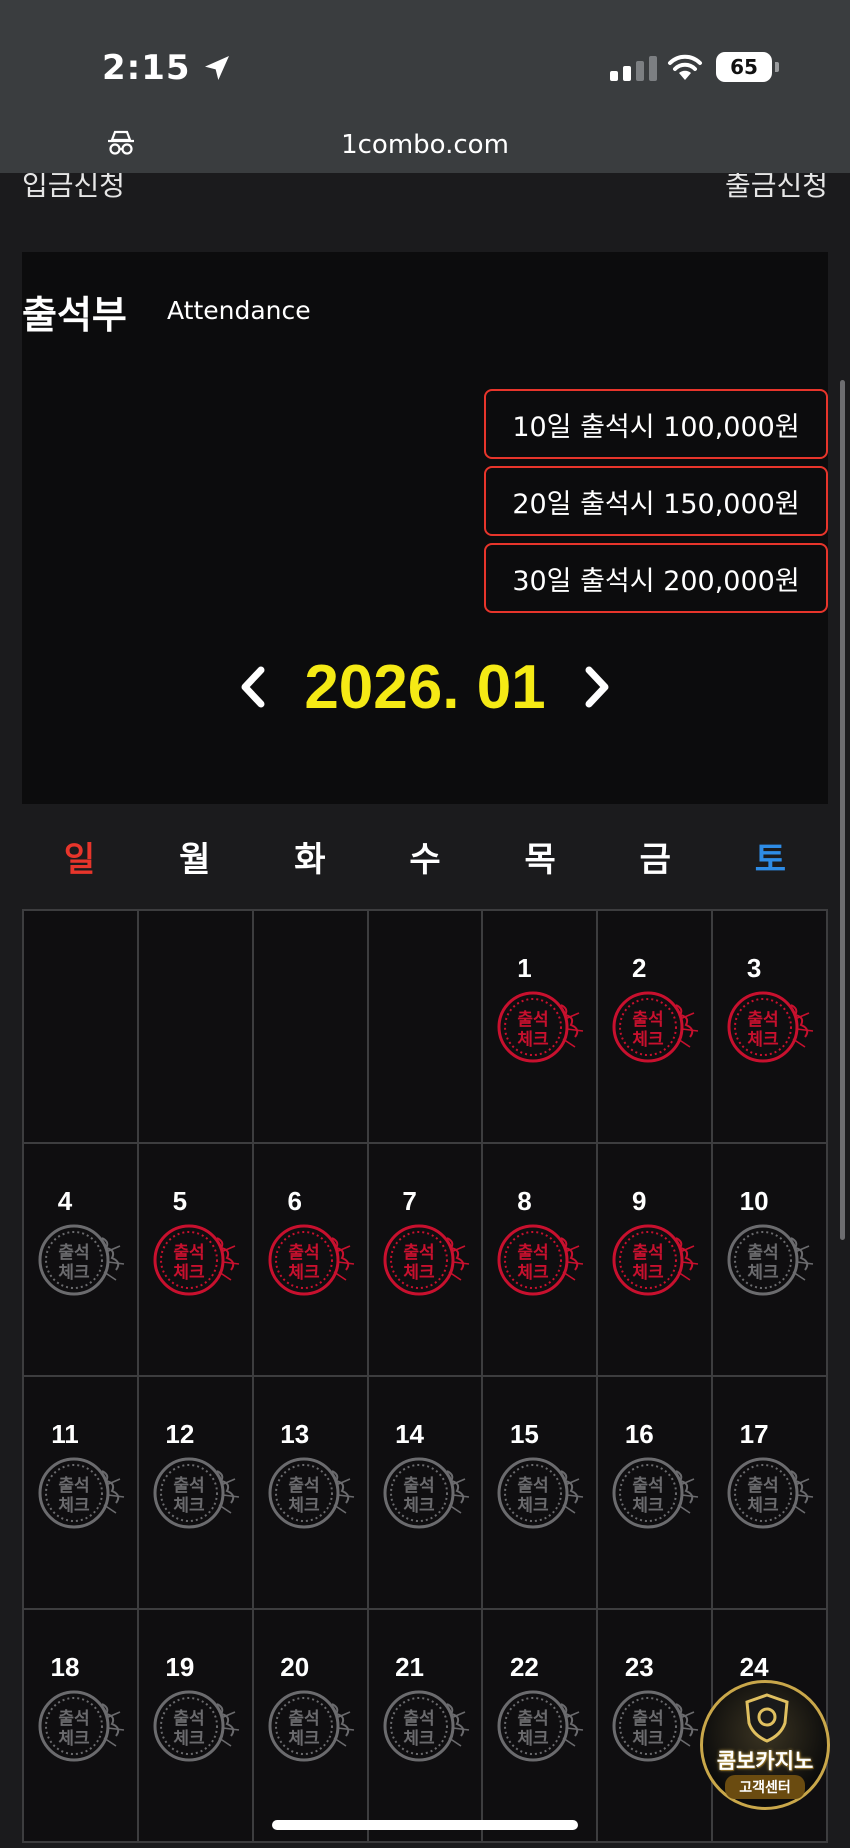 The image size is (850, 1848). I want to click on calendar-day-cell: 20 출석 체크, so click(311, 1726).